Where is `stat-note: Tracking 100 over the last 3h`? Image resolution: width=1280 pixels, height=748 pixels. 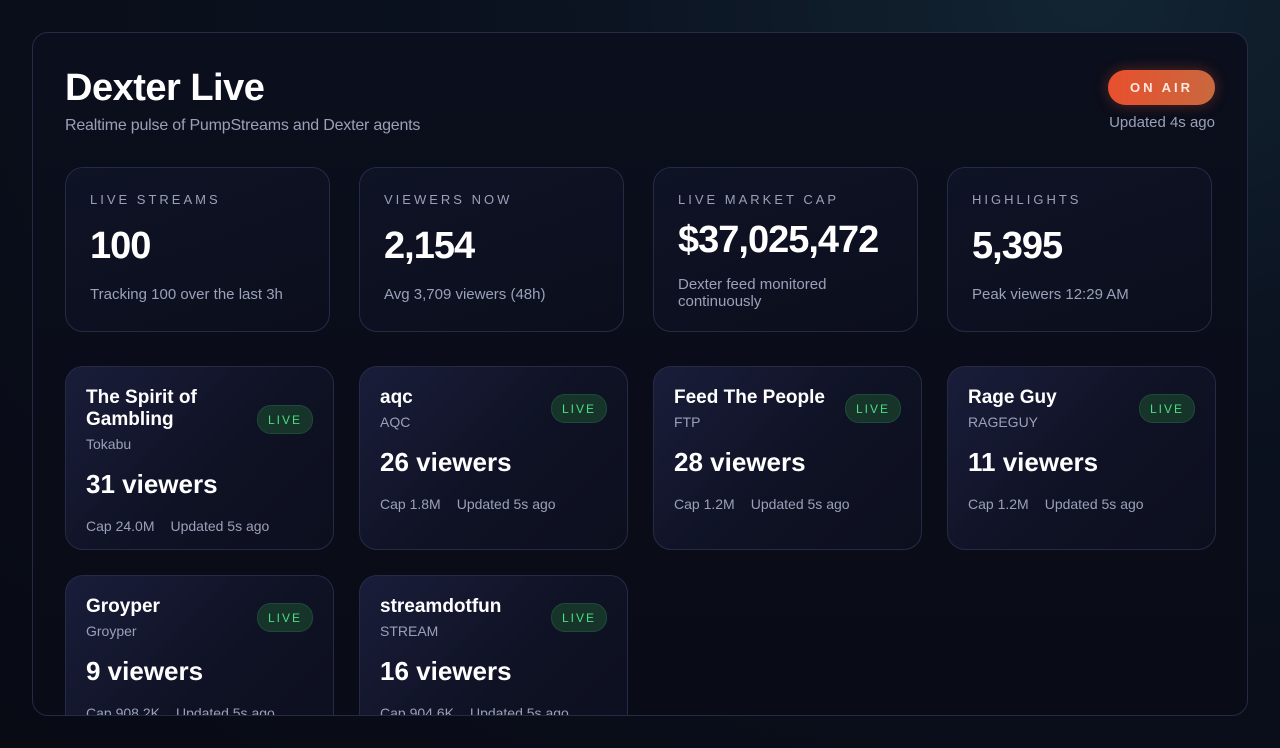
stat-note: Tracking 100 over the last 3h is located at coordinates (186, 294).